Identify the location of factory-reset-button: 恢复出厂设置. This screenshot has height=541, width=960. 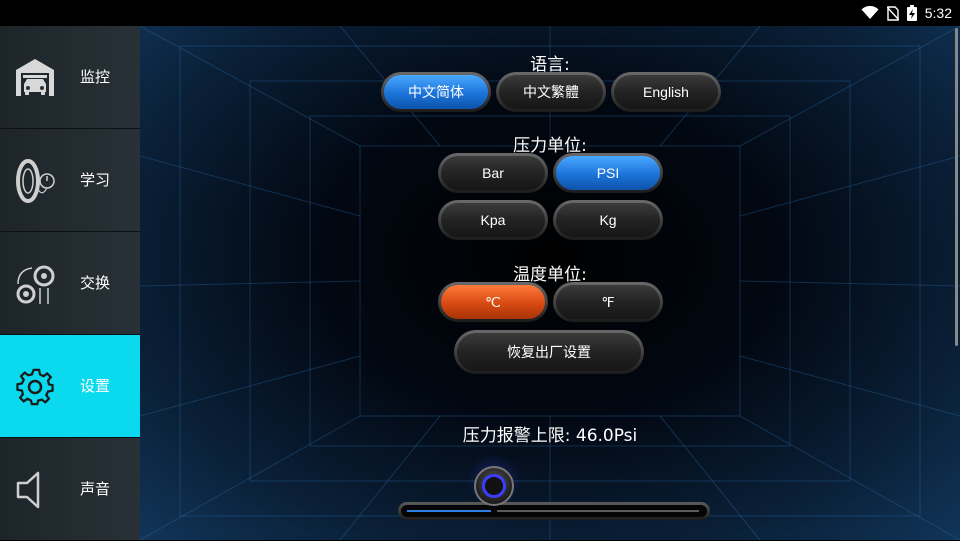
(549, 352).